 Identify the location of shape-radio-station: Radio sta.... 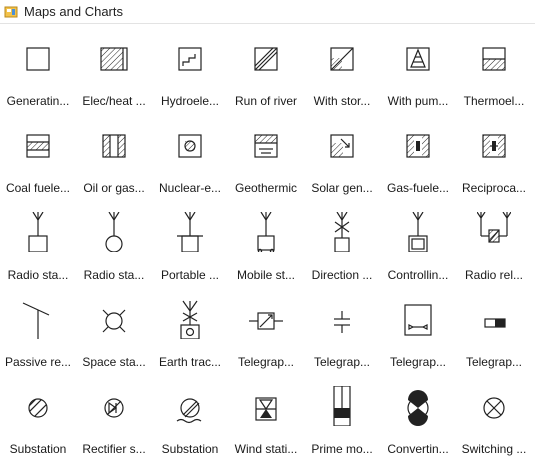
(38, 245).